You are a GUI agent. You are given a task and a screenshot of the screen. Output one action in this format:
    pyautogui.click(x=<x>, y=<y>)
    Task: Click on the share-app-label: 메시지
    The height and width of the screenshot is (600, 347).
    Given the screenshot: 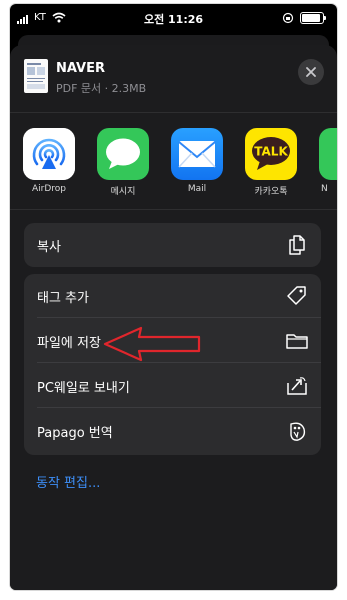 What is the action you would take?
    pyautogui.click(x=123, y=192)
    